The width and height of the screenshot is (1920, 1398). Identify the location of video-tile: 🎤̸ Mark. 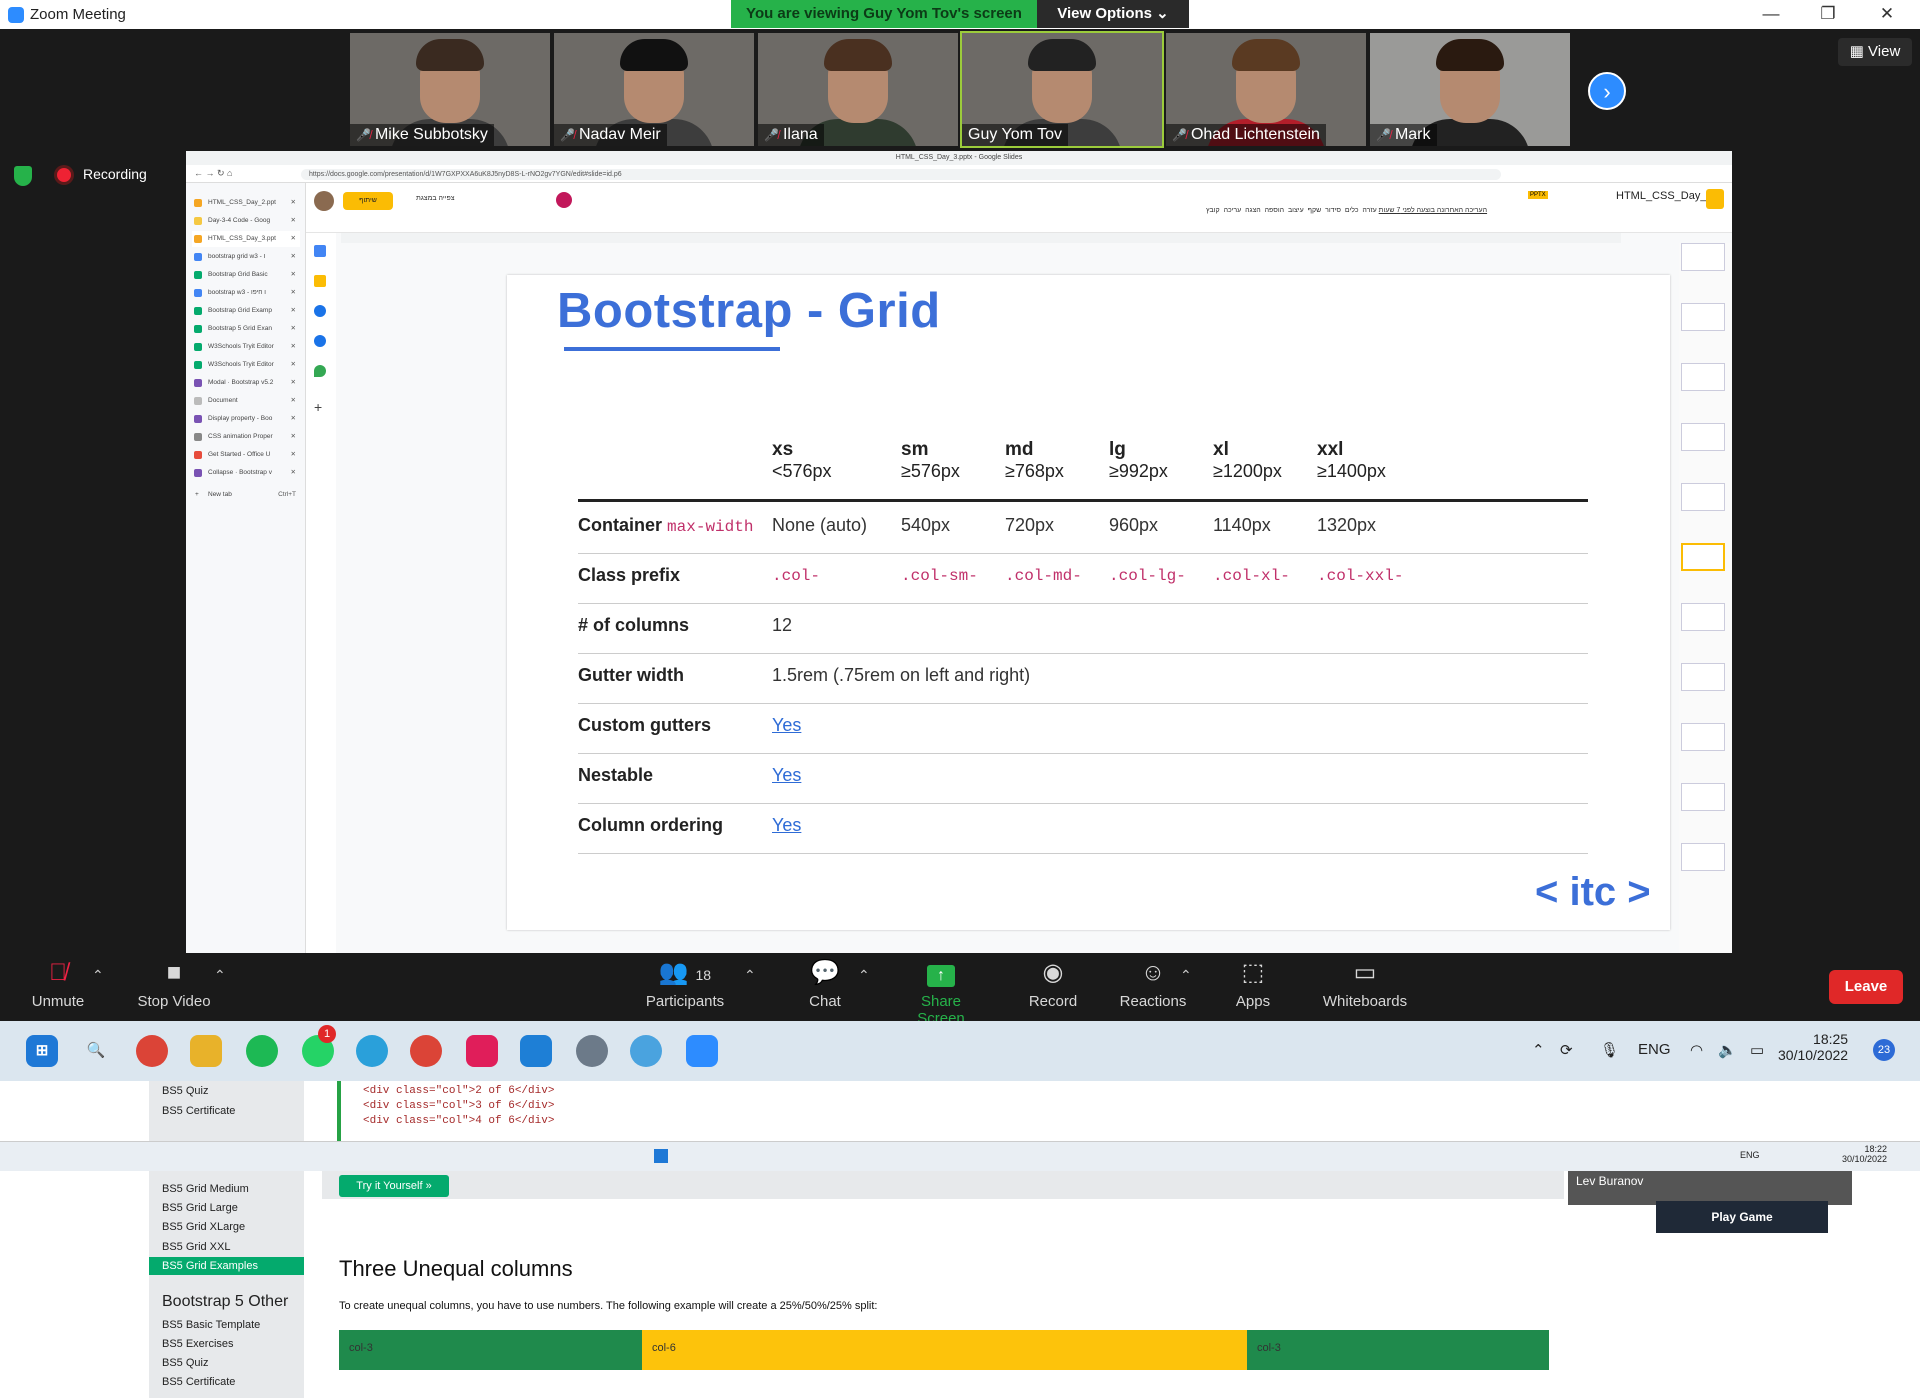
(1470, 89).